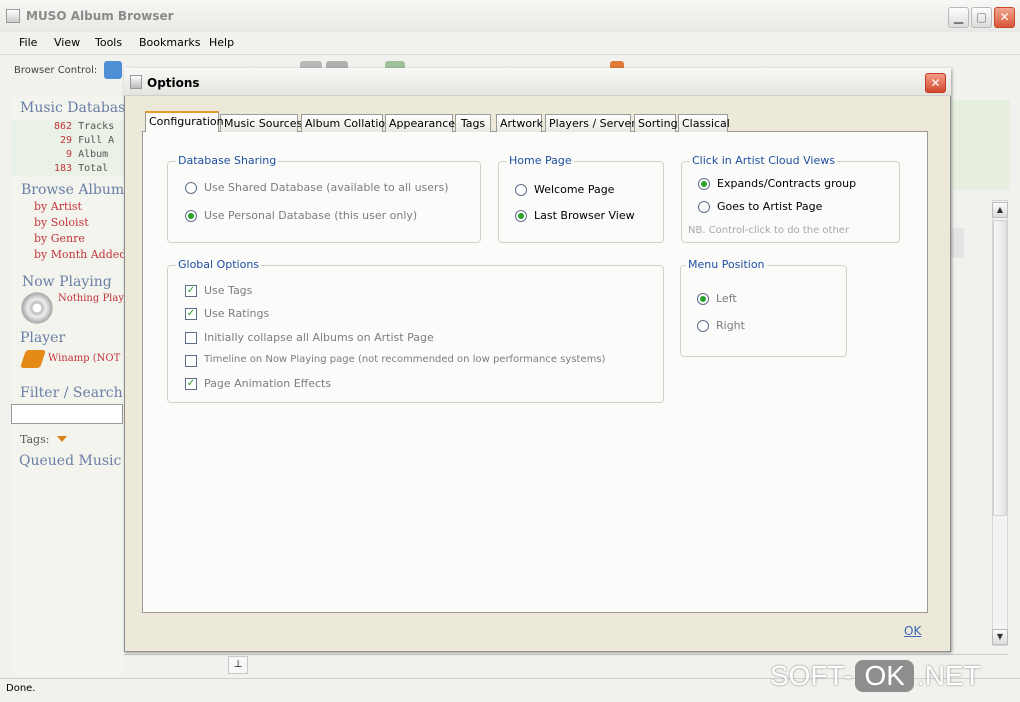 The image size is (1020, 702). I want to click on browse-by-artist-link: by Artist, so click(58, 206).